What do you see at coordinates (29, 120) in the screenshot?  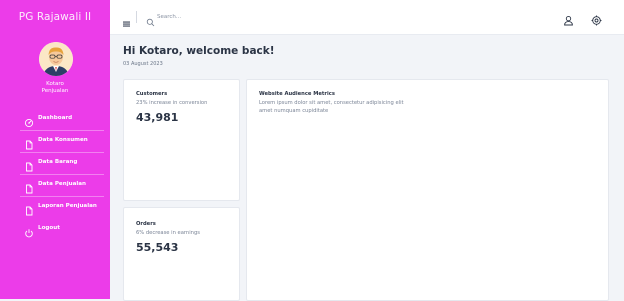 I see `dashboard-icon` at bounding box center [29, 120].